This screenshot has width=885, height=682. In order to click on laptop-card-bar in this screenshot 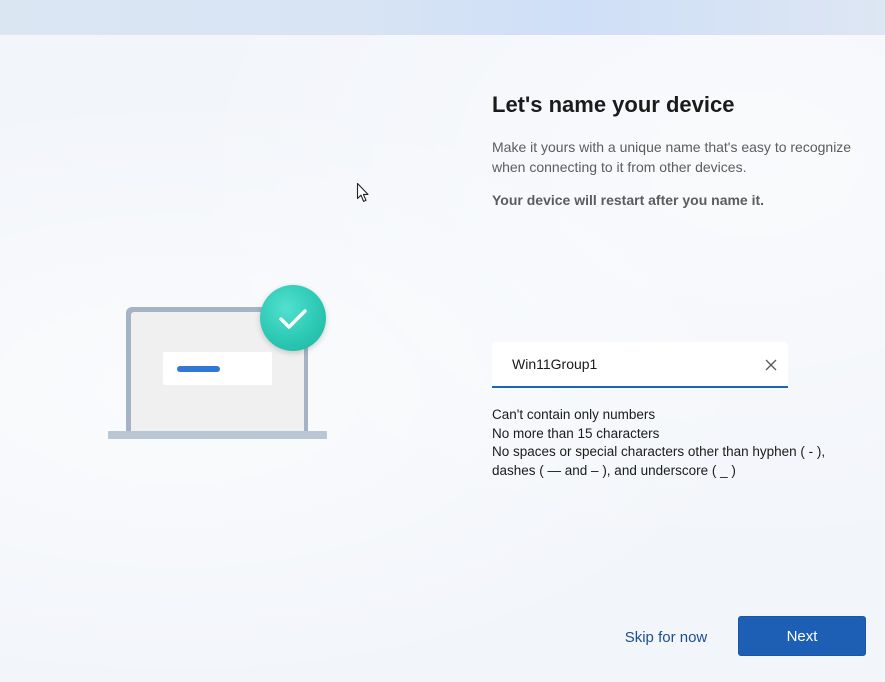, I will do `click(198, 369)`.